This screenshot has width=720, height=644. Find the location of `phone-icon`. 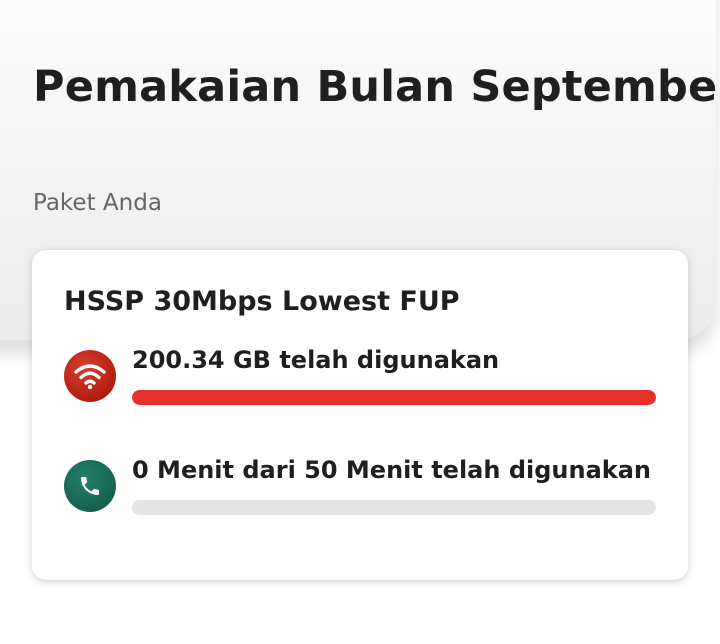

phone-icon is located at coordinates (90, 486).